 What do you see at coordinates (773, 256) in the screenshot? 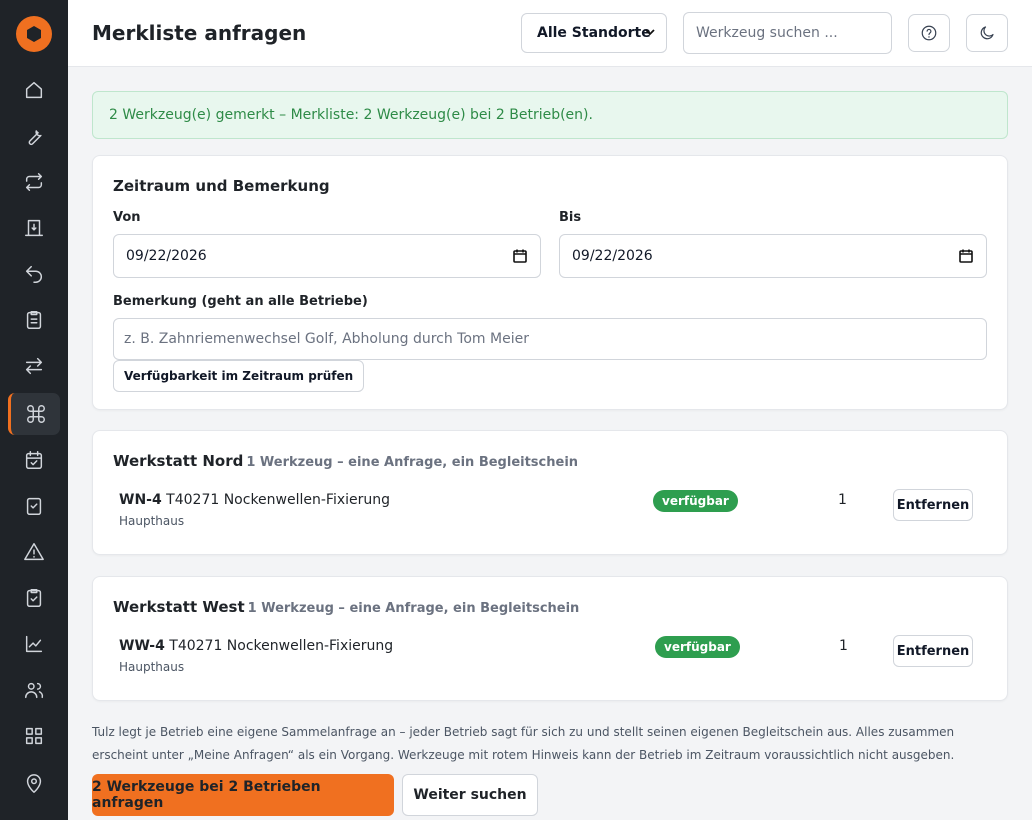
I see `to-date-input: 09/22/2026` at bounding box center [773, 256].